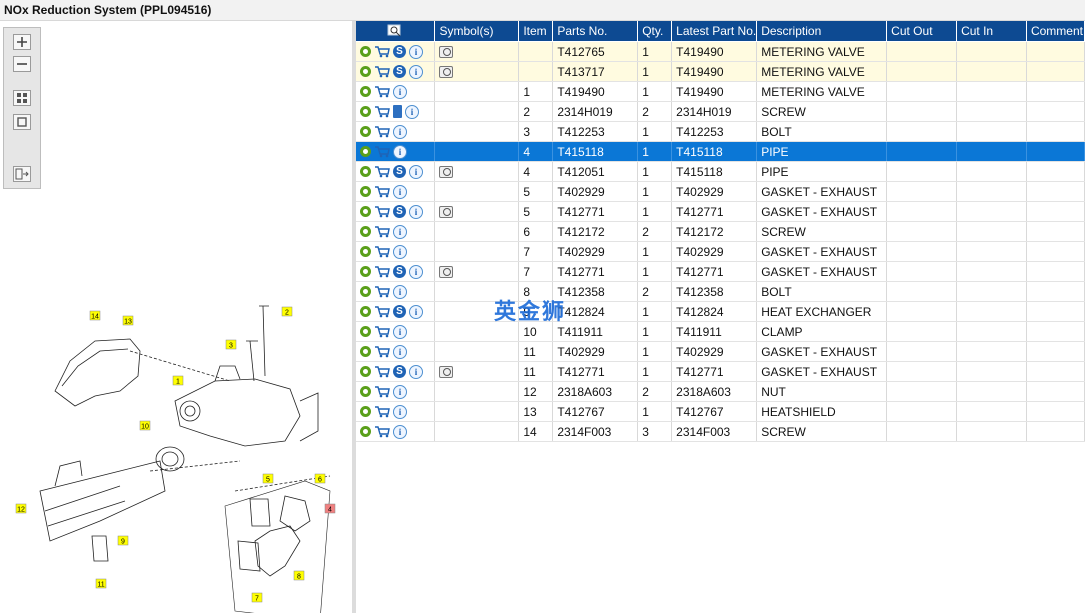 The image size is (1085, 613). Describe the element at coordinates (595, 31) in the screenshot. I see `column-header: Parts No.` at that location.